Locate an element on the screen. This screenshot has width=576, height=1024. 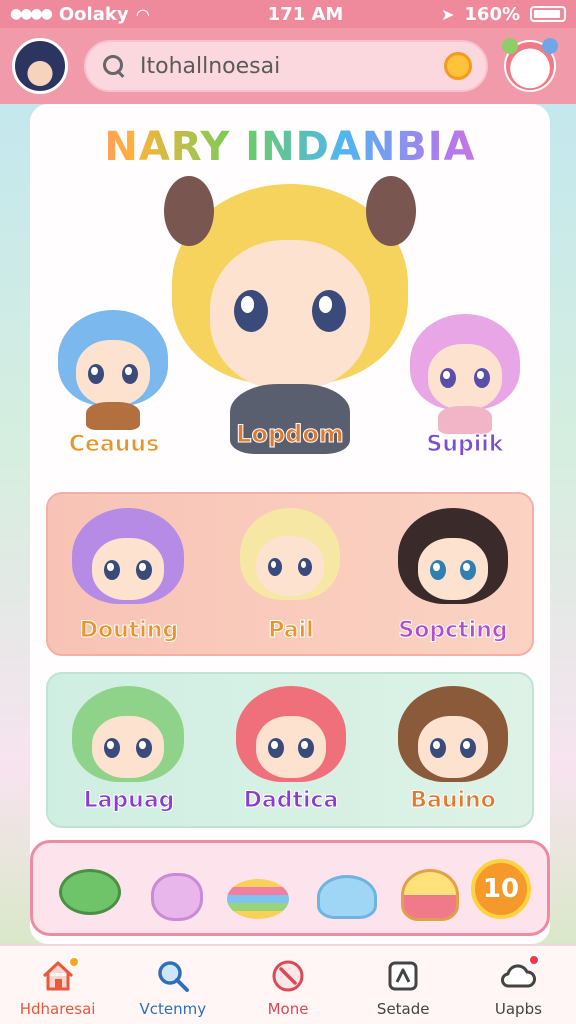
nav-item-cloud: Uapbs is located at coordinates (518, 985).